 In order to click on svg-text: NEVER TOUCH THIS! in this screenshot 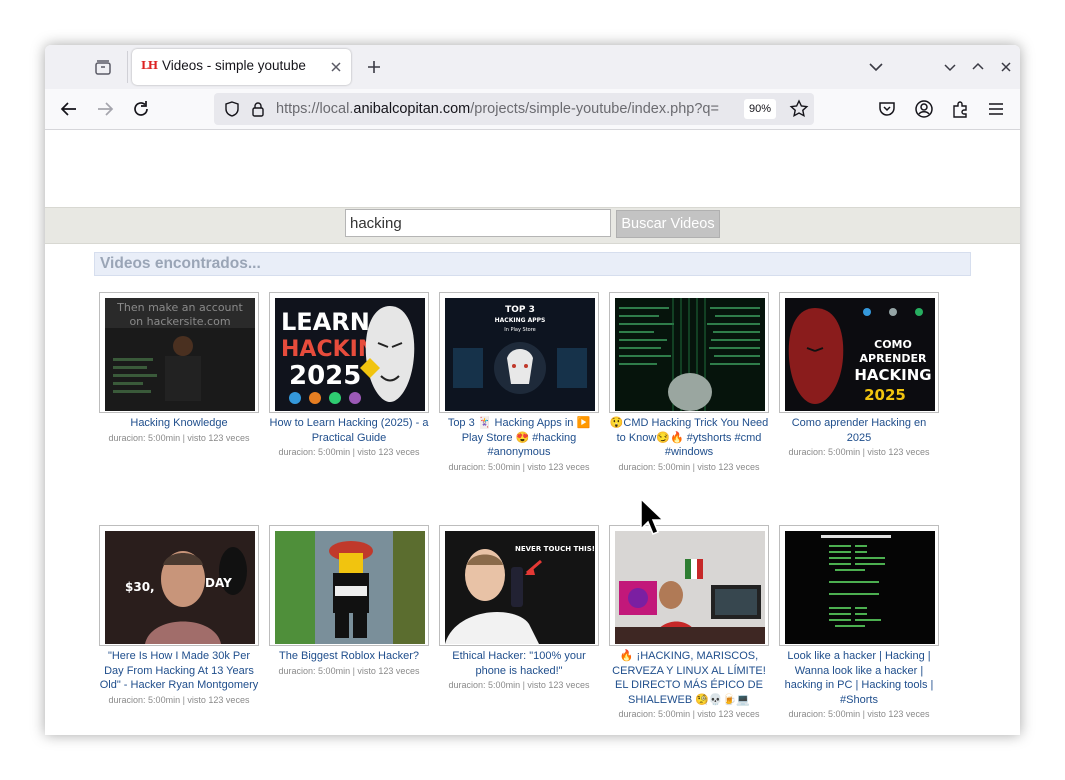, I will do `click(555, 549)`.